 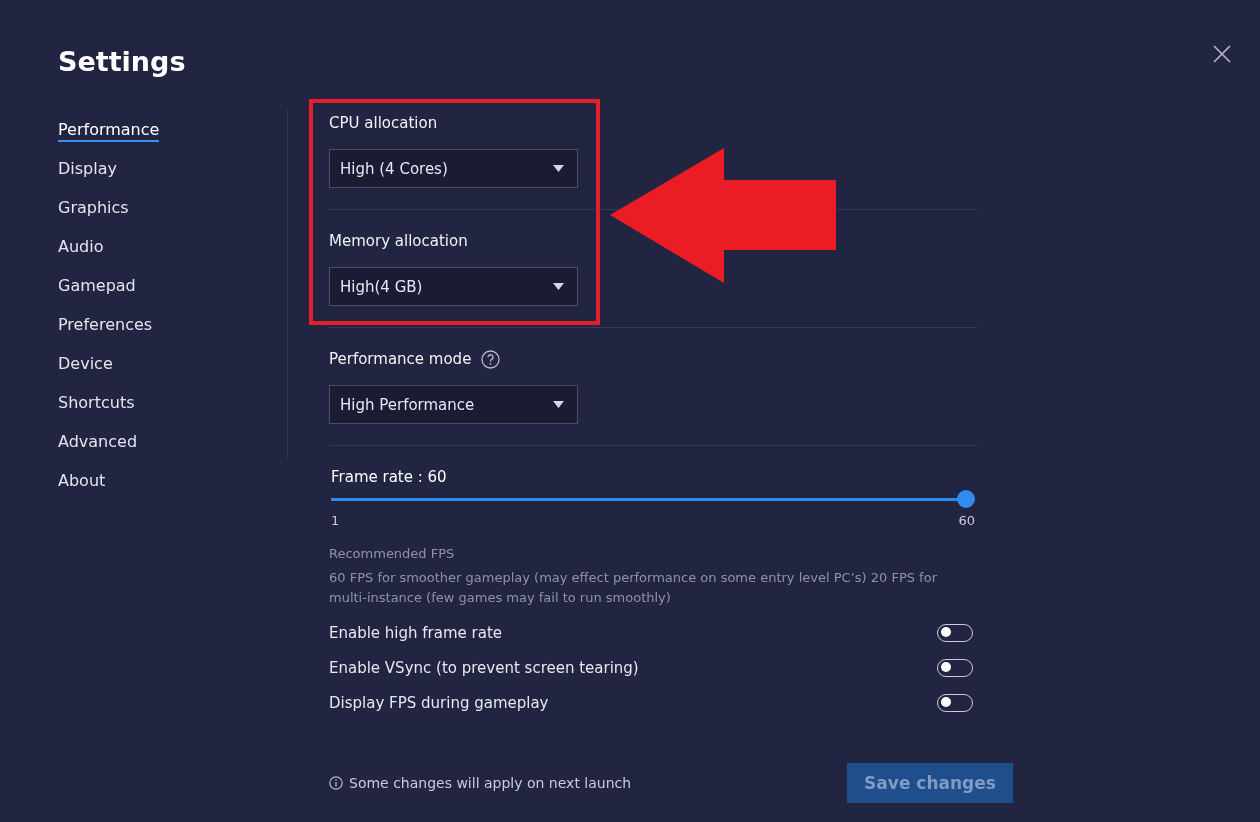 I want to click on sidebar-item: Gamepad, so click(x=97, y=285).